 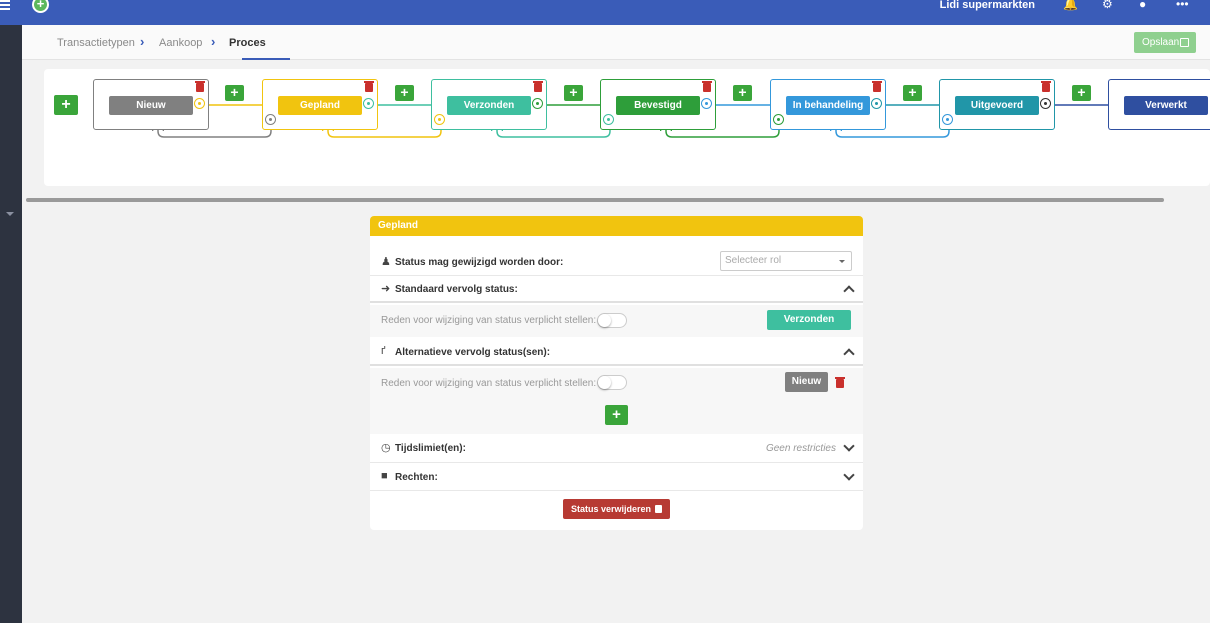 What do you see at coordinates (386, 289) in the screenshot?
I see `arrow-right-icon: ➜` at bounding box center [386, 289].